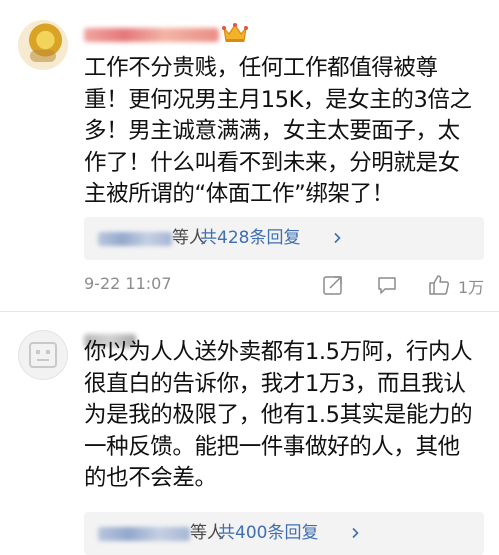 Image resolution: width=499 pixels, height=555 pixels. What do you see at coordinates (439, 285) in the screenshot?
I see `thumbs-up-icon` at bounding box center [439, 285].